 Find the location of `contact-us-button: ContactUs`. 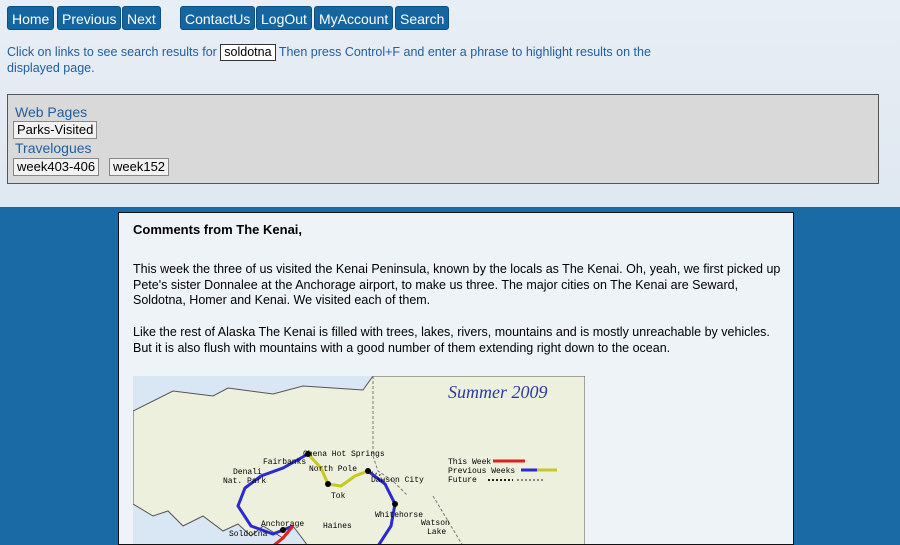

contact-us-button: ContactUs is located at coordinates (218, 18).